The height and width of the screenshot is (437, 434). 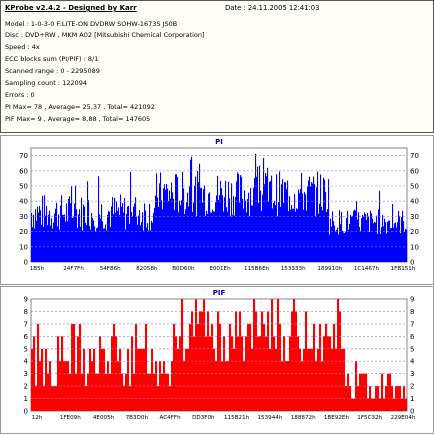 I want to click on info-speed: Speed : 4x, so click(x=22, y=47).